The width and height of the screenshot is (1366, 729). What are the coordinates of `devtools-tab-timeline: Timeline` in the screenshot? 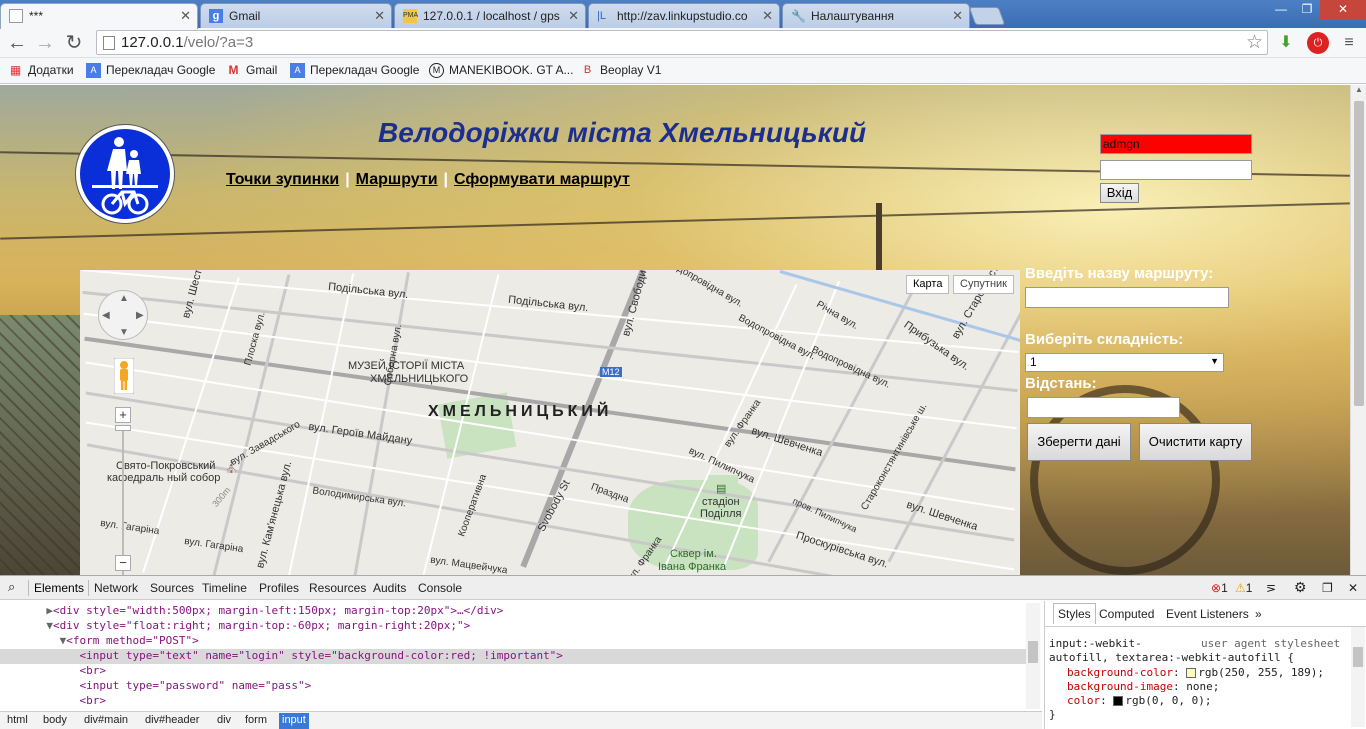 It's located at (224, 588).